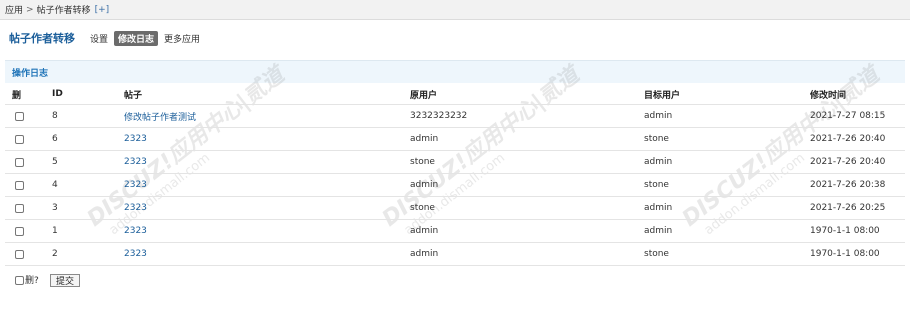 The image size is (910, 327). I want to click on submit-button: 提交, so click(65, 280).